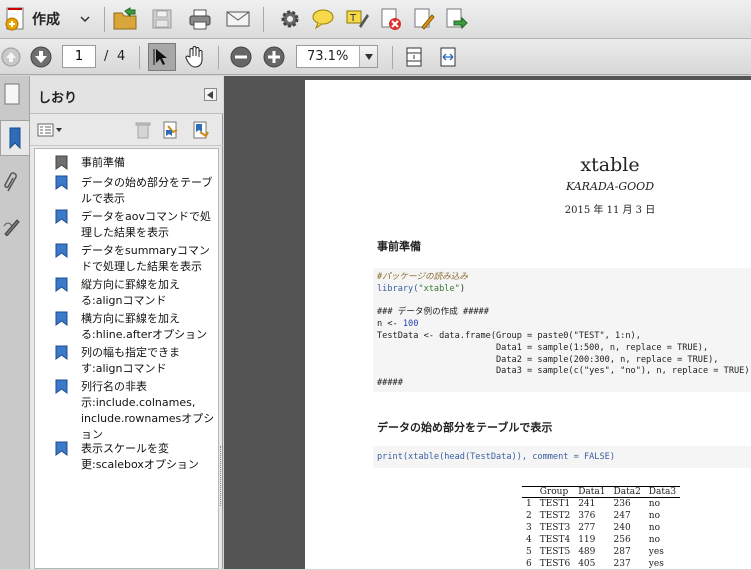  I want to click on highlight-icon: T, so click(357, 19).